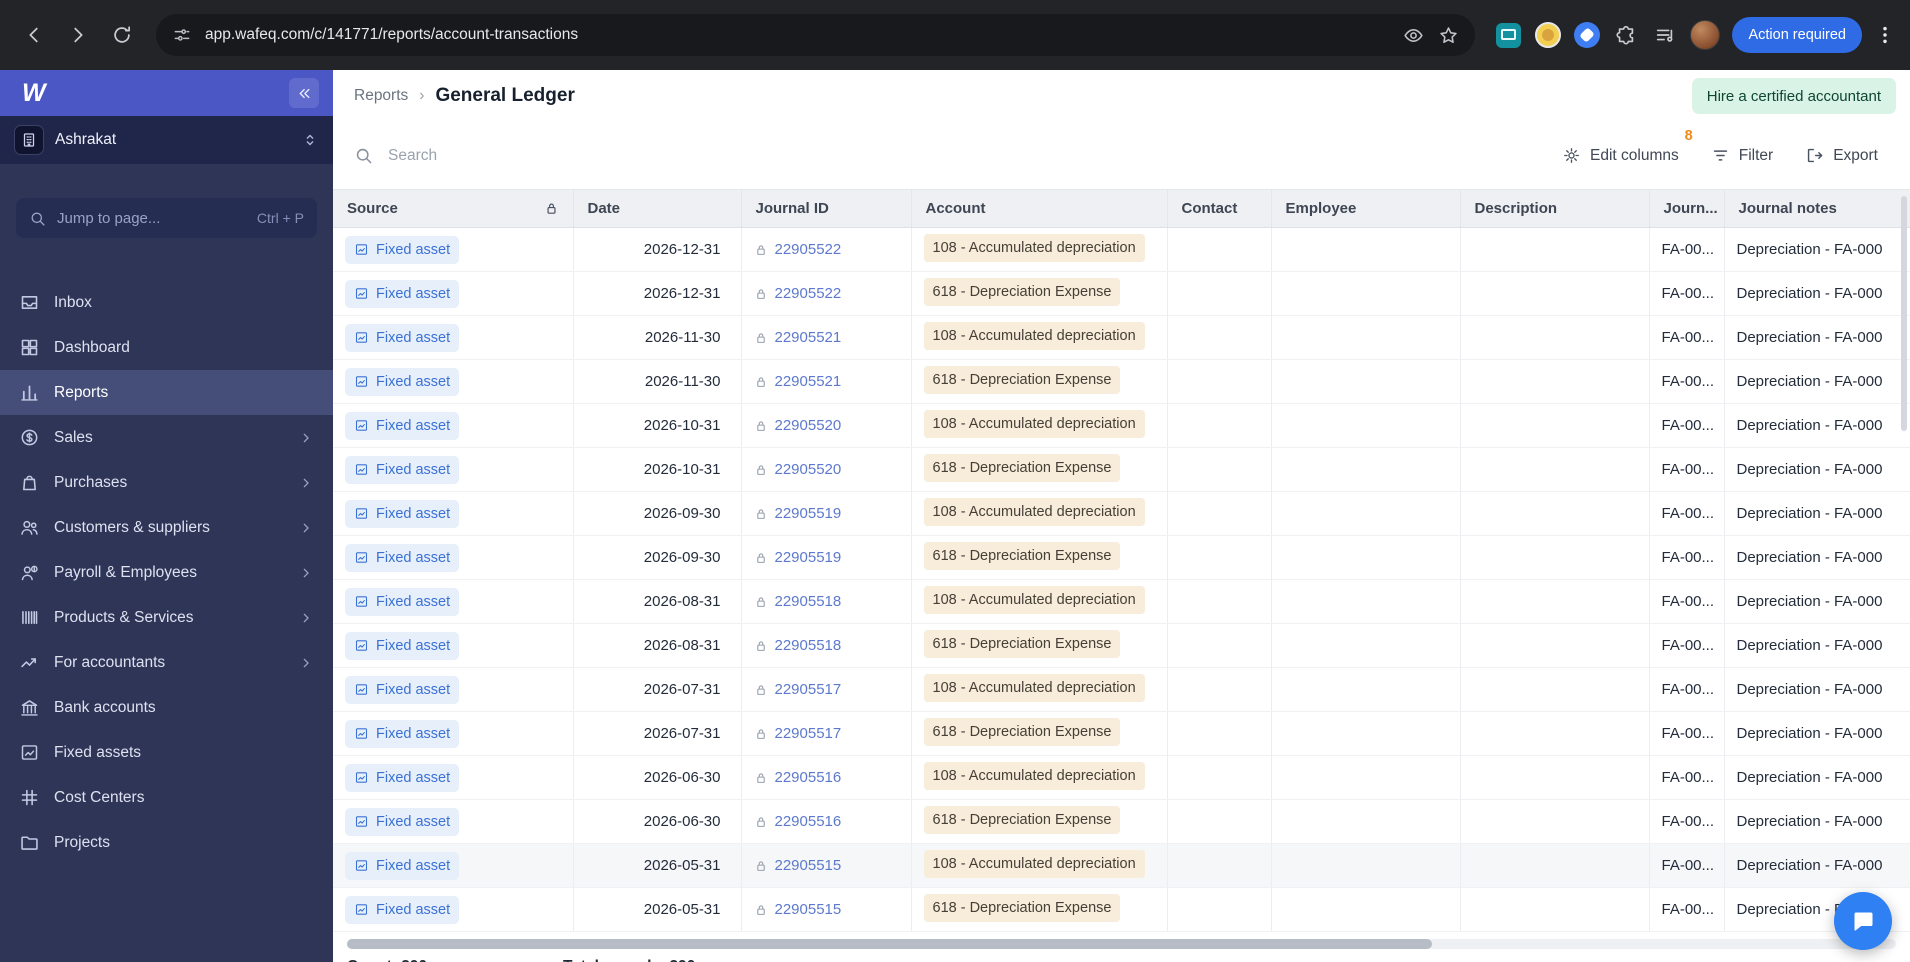 This screenshot has width=1910, height=962. What do you see at coordinates (166, 707) in the screenshot?
I see `sidebar-item-bank-accounts: Bank accounts` at bounding box center [166, 707].